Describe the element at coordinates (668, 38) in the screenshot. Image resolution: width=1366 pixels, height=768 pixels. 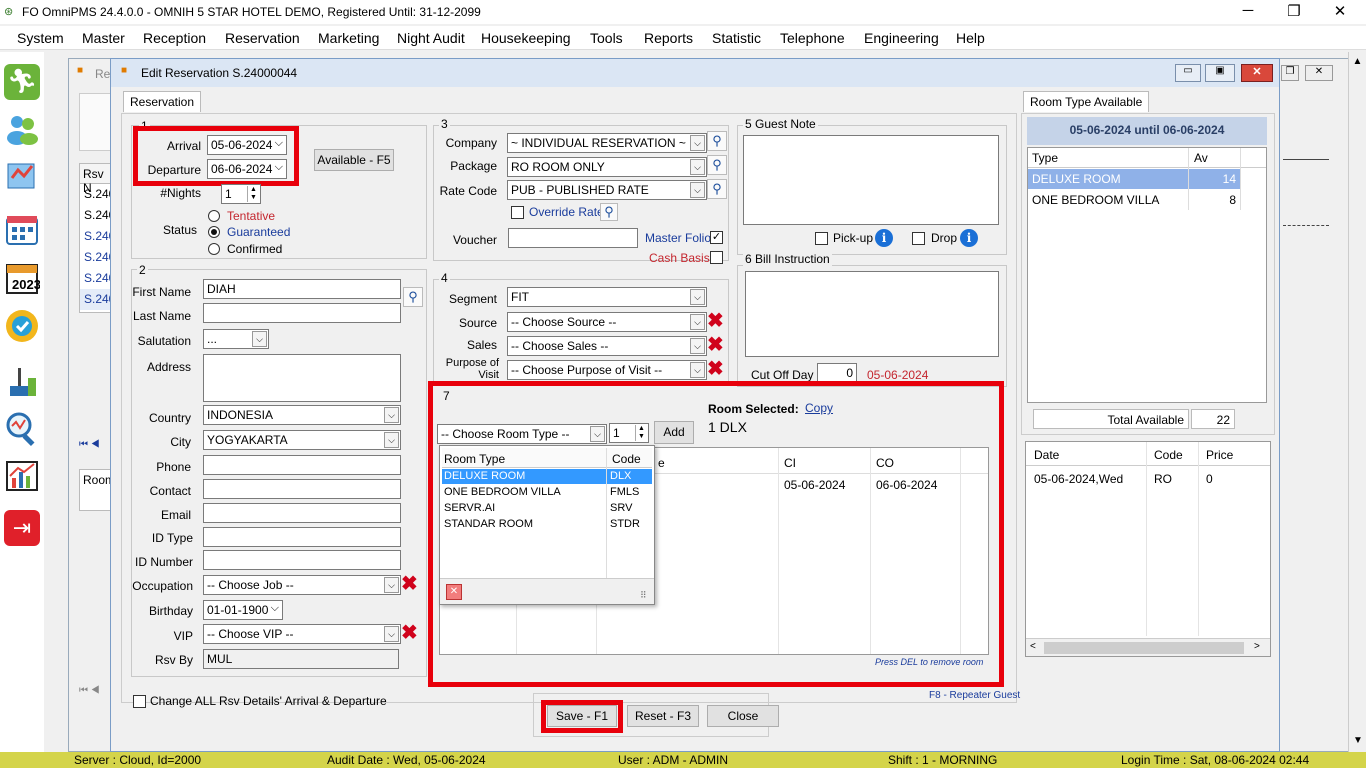
I see `menu-reports: Reports` at that location.